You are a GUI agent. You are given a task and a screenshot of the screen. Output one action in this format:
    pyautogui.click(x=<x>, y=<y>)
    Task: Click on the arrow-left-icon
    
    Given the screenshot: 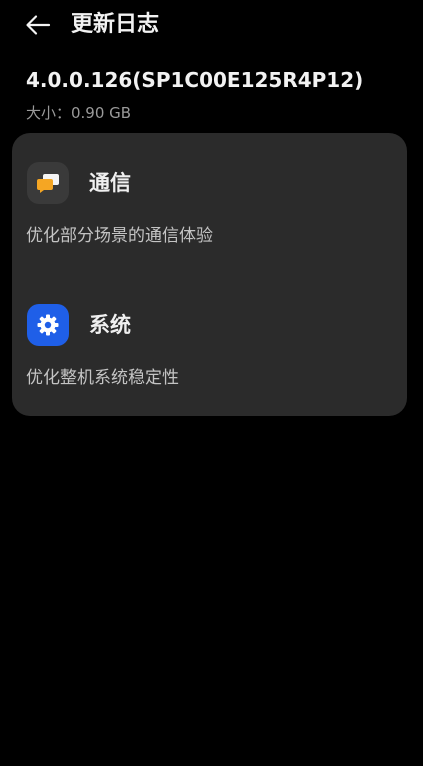 What is the action you would take?
    pyautogui.click(x=38, y=25)
    